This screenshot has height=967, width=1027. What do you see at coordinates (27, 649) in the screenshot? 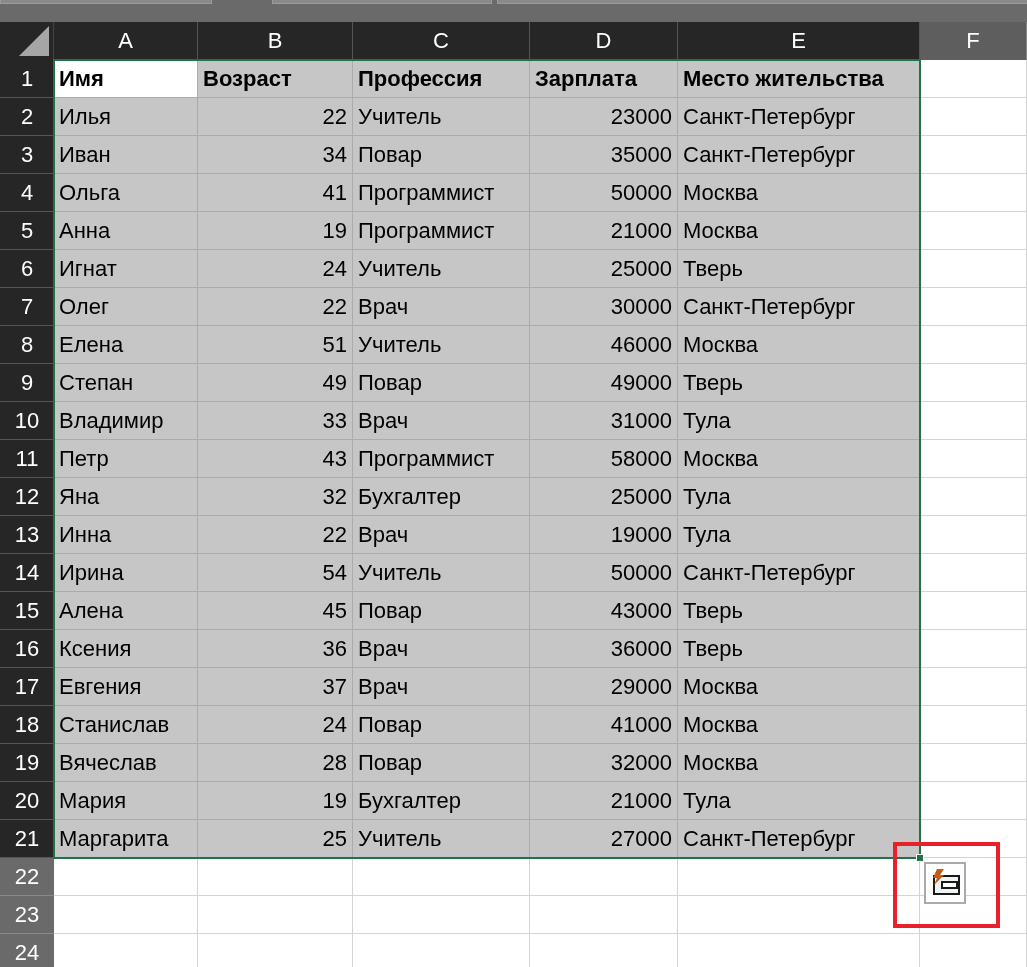
I see `row-header: 16` at bounding box center [27, 649].